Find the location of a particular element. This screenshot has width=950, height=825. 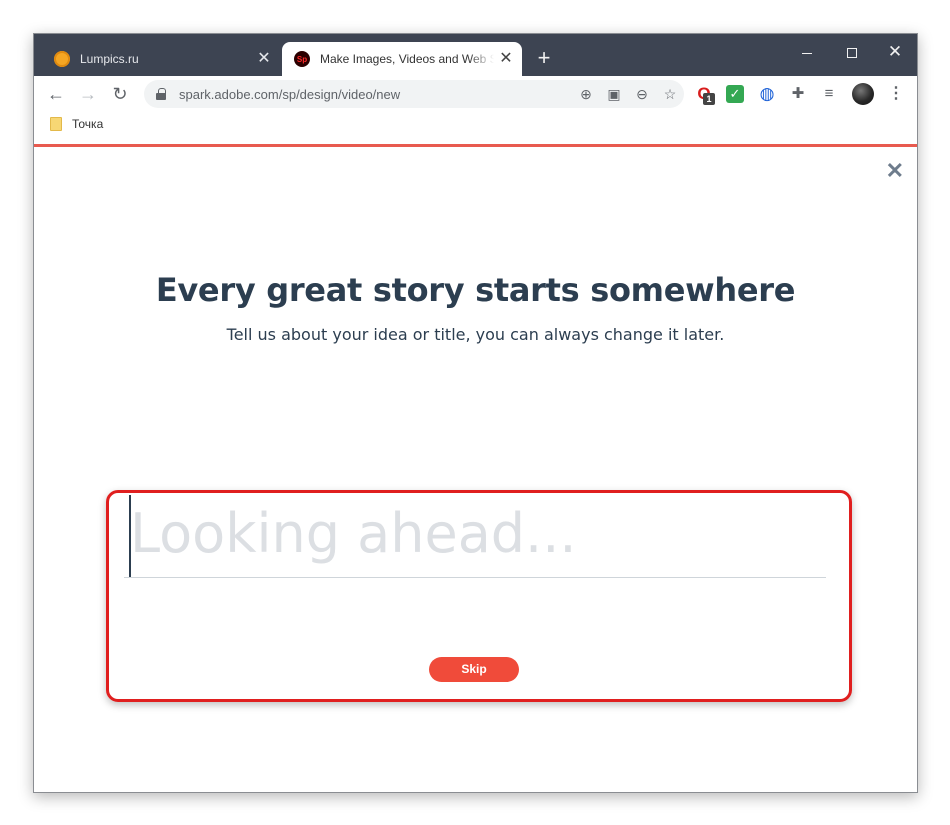

menu-dots-icon: ⋮ is located at coordinates (896, 94).